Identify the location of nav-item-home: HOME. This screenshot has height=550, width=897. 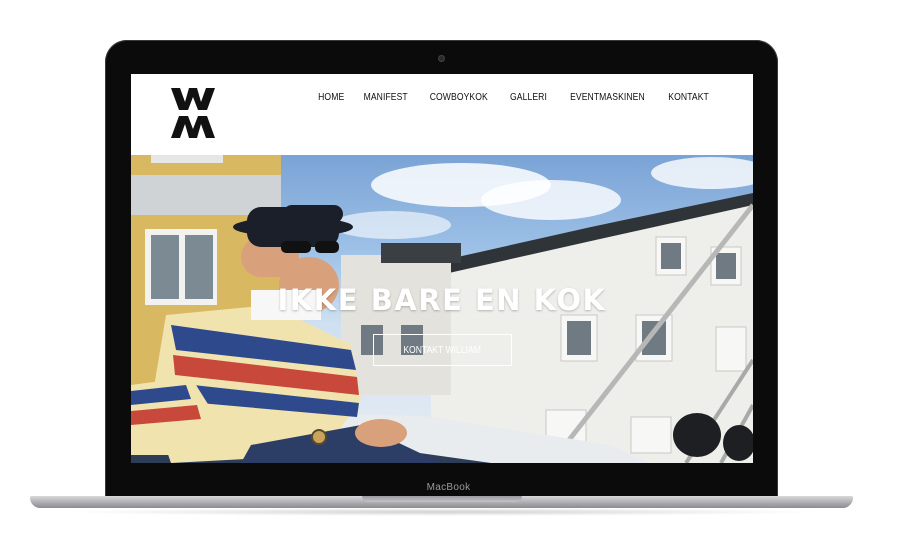
(331, 97).